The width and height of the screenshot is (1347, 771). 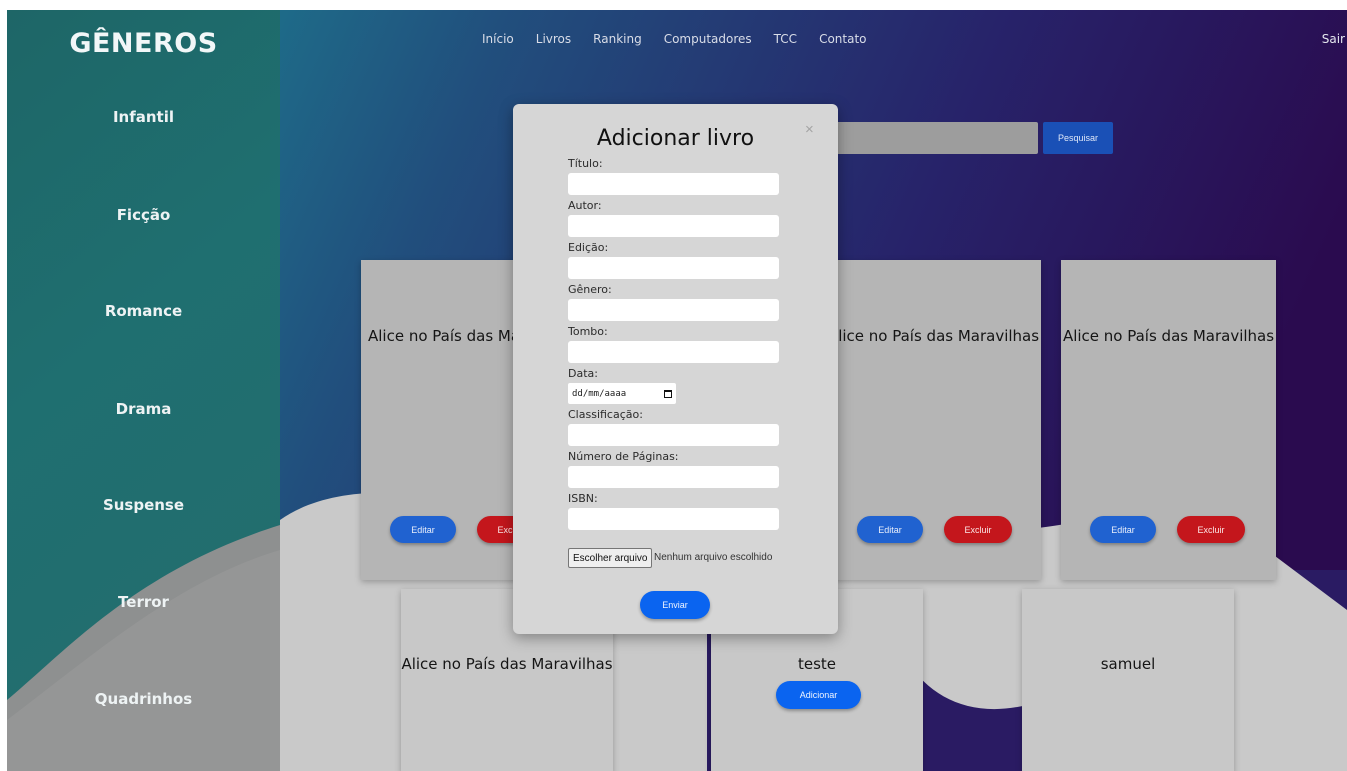 I want to click on tombo-input, so click(x=673, y=352).